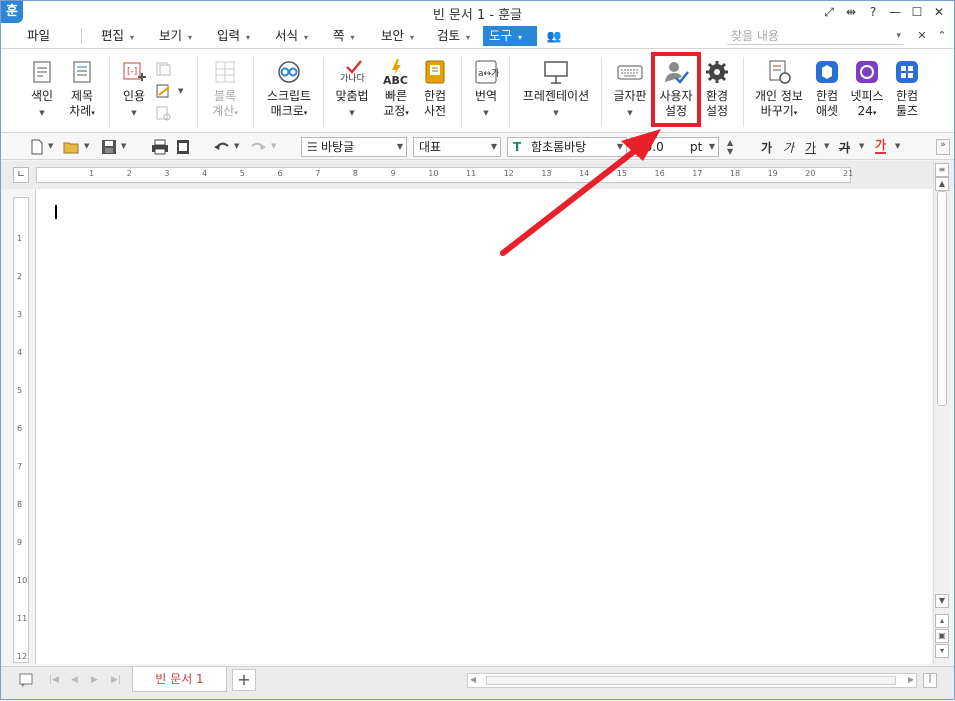 The image size is (955, 701). Describe the element at coordinates (38, 36) in the screenshot. I see `menu-file: 파일` at that location.